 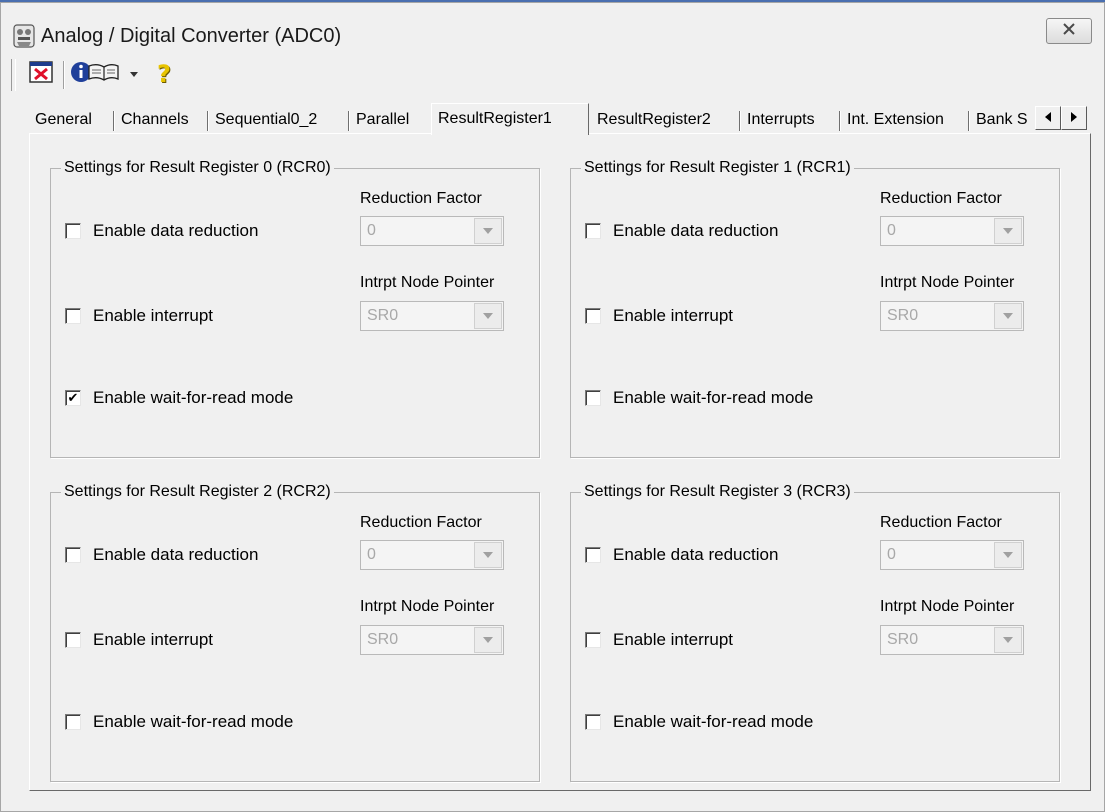 I want to click on tab-label: ResultRegister1, so click(x=495, y=118).